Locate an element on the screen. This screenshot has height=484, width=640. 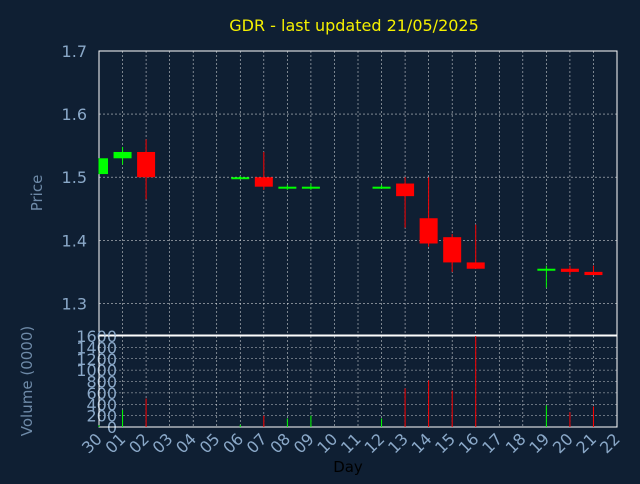
price-tick-label: 1.6 is located at coordinates (74, 114).